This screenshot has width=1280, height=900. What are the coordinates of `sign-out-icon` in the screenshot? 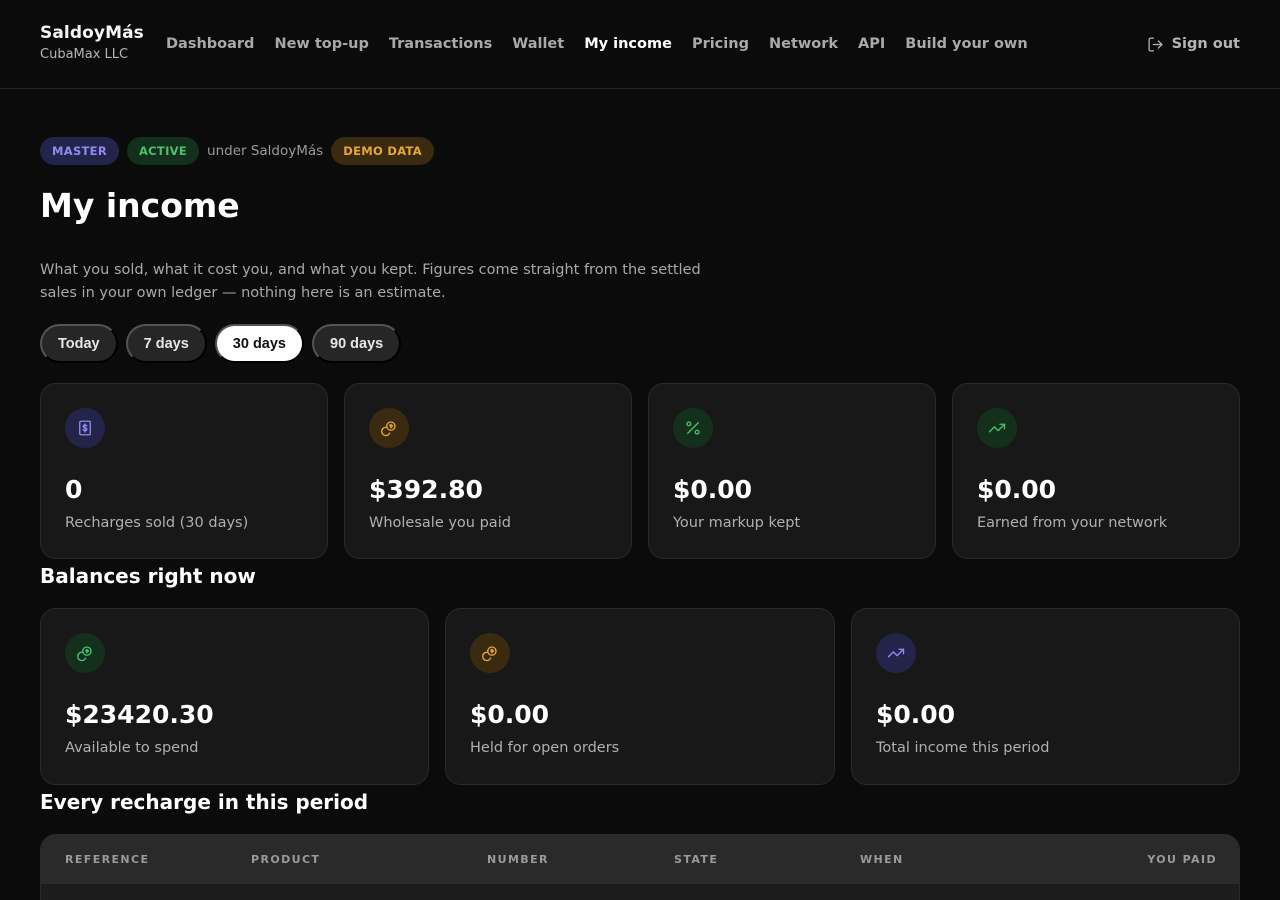 It's located at (1155, 44).